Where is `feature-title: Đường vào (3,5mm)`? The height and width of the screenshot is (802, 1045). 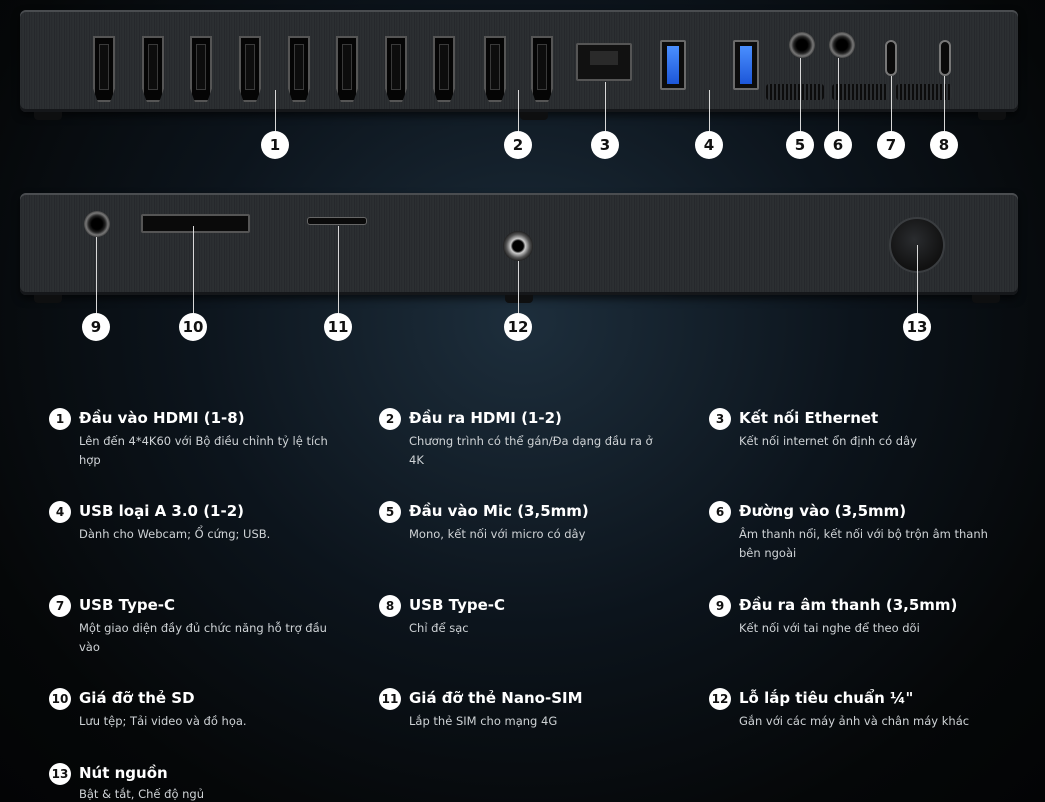
feature-title: Đường vào (3,5mm) is located at coordinates (823, 511).